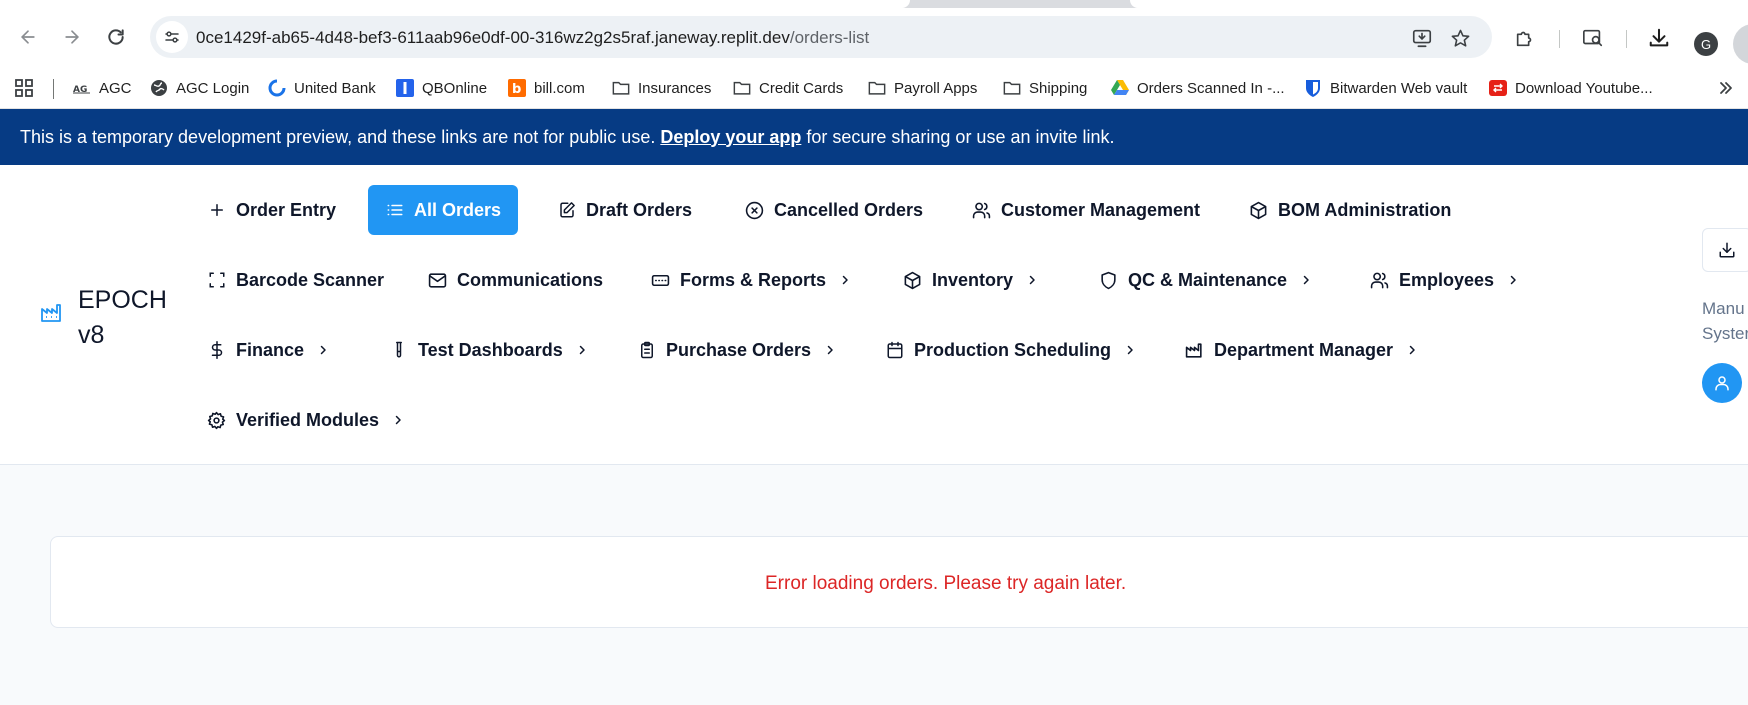  Describe the element at coordinates (277, 88) in the screenshot. I see `united-bank-logo-icon` at that location.